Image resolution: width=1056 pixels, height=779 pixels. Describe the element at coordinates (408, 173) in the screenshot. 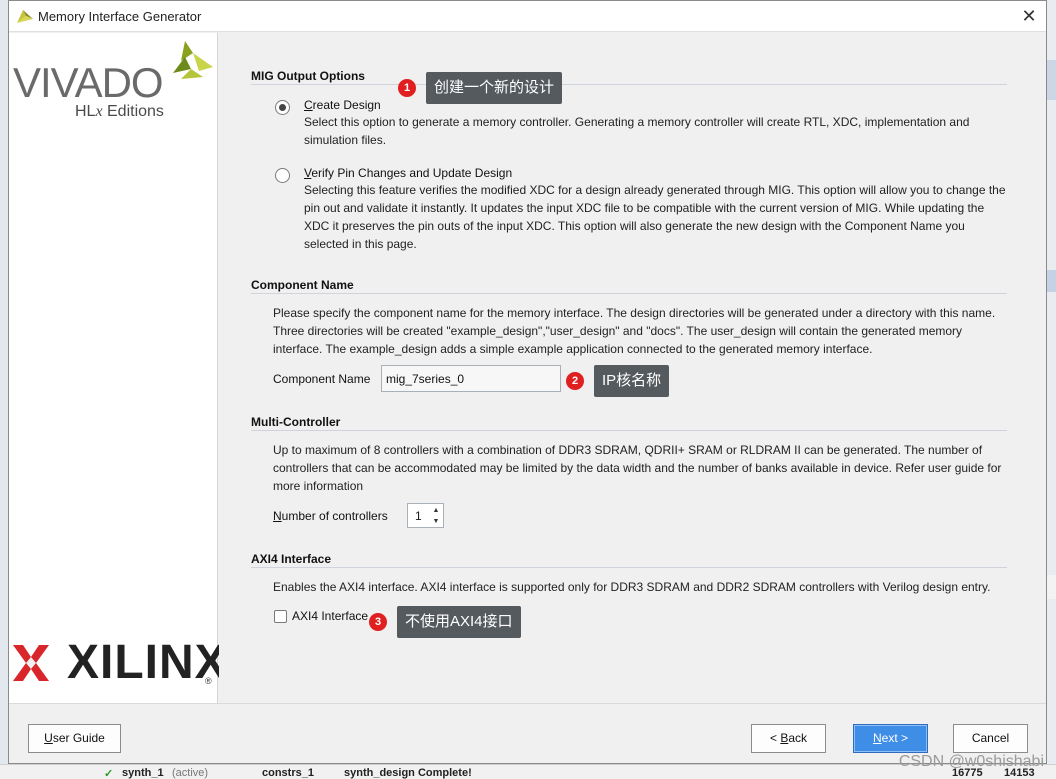

I see `verify-pin-label: Verify Pin Changes and Update Design` at that location.